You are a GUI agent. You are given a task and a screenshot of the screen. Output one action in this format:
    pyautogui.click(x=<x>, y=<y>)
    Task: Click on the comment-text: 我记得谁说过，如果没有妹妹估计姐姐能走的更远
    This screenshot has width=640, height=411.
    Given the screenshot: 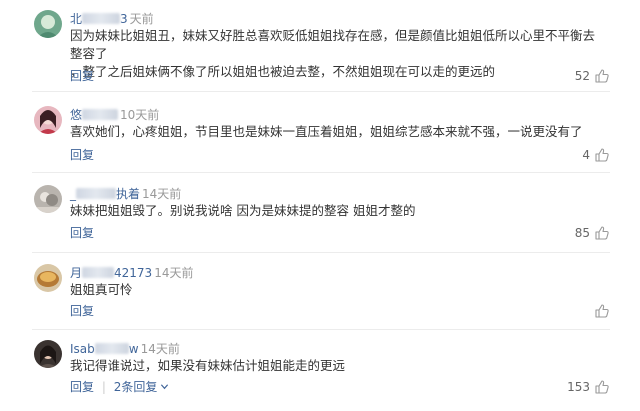 What is the action you would take?
    pyautogui.click(x=208, y=365)
    